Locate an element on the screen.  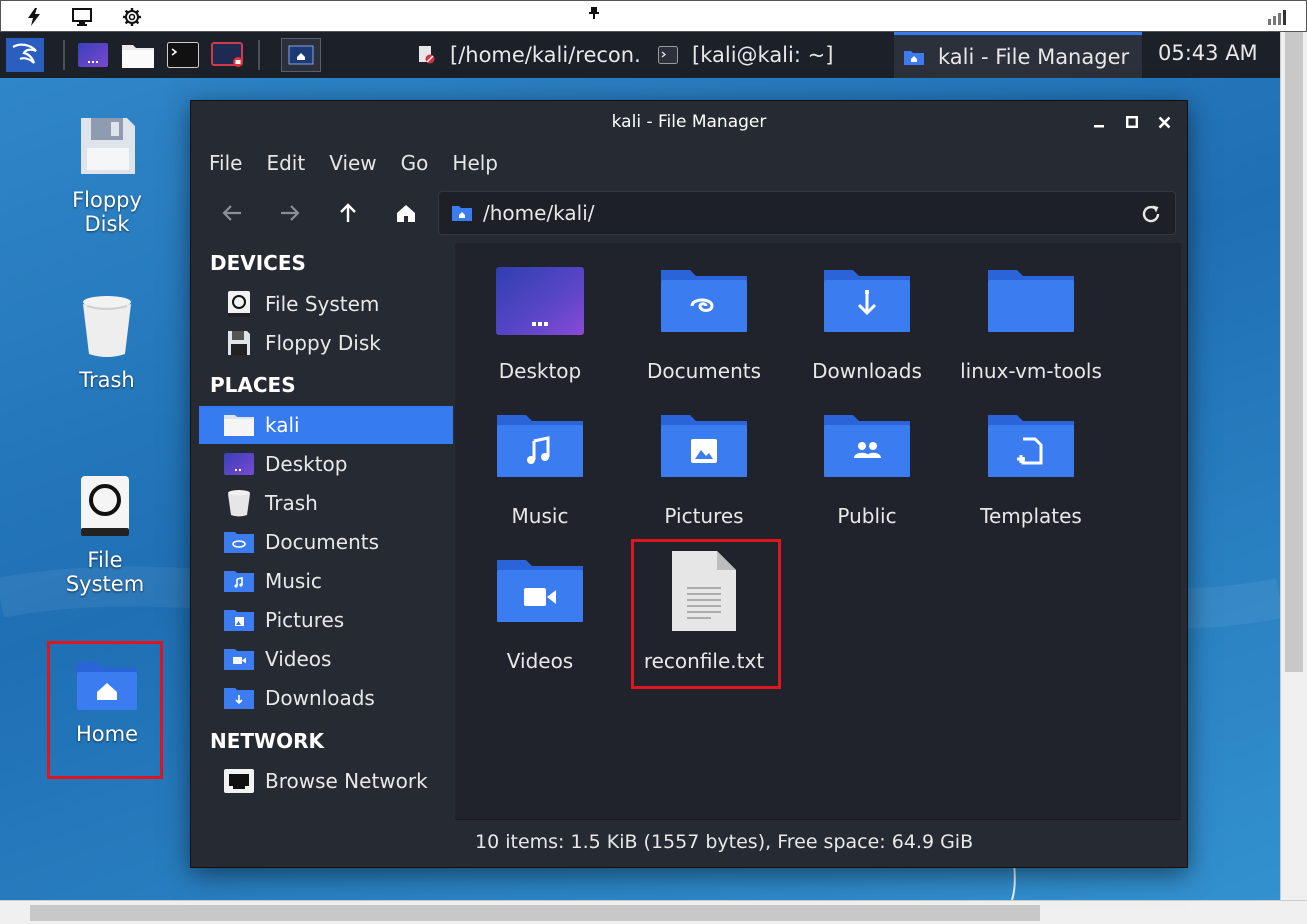
file-item-music: Music is located at coordinates (540, 467).